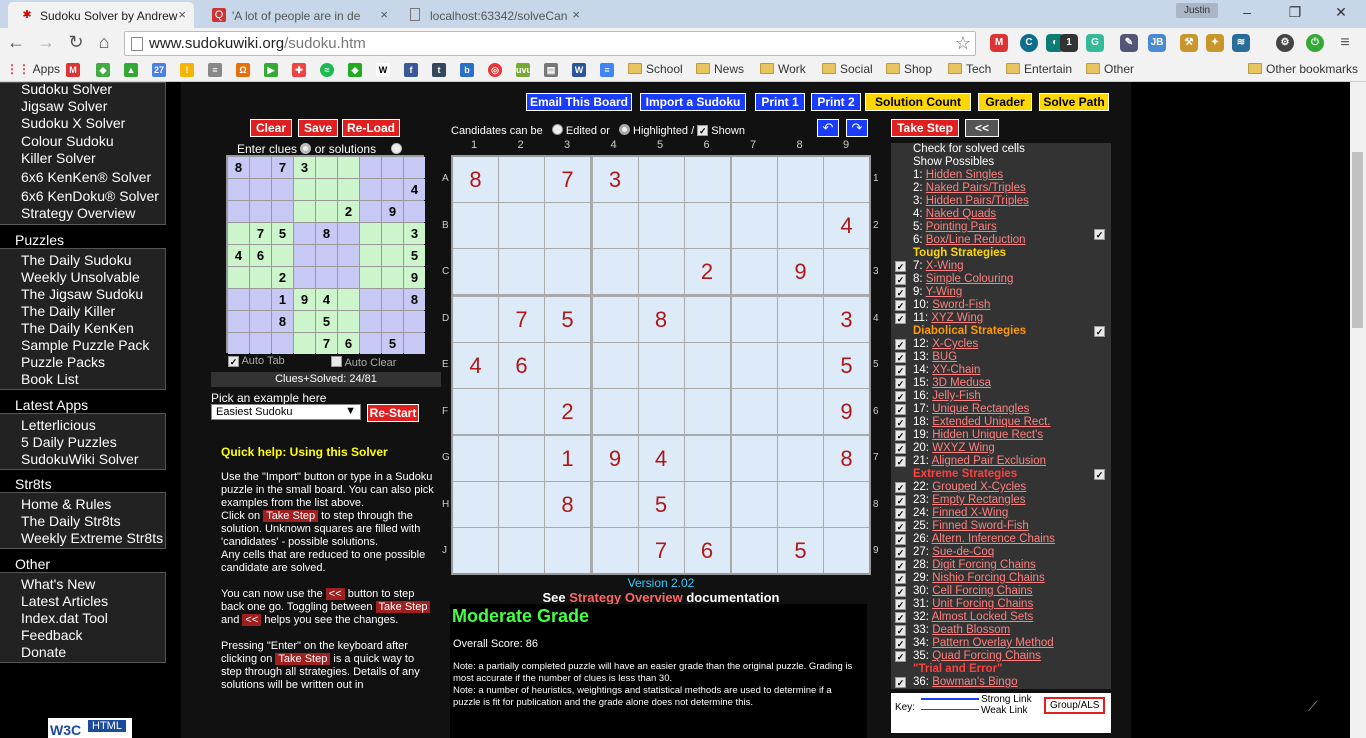 The width and height of the screenshot is (1366, 738). I want to click on strategy-row: ✓ 11: XYZ Wing, so click(1001, 318).